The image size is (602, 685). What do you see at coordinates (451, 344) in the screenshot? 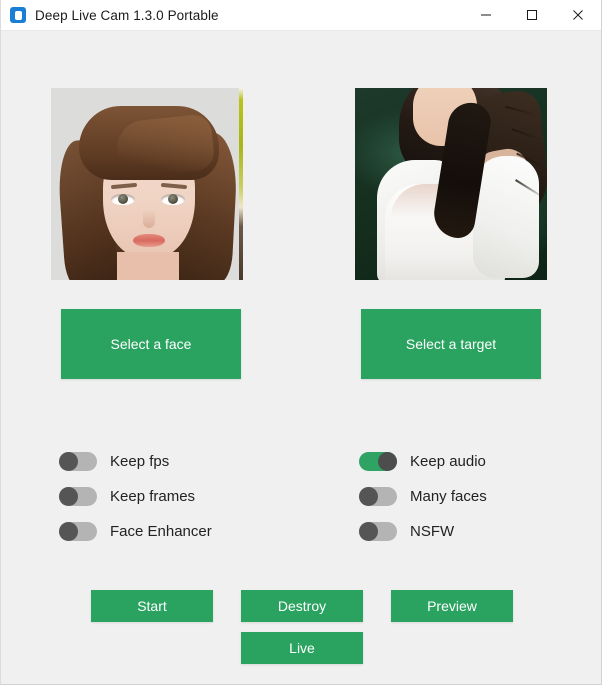
I see `select-target-button: Select a target` at bounding box center [451, 344].